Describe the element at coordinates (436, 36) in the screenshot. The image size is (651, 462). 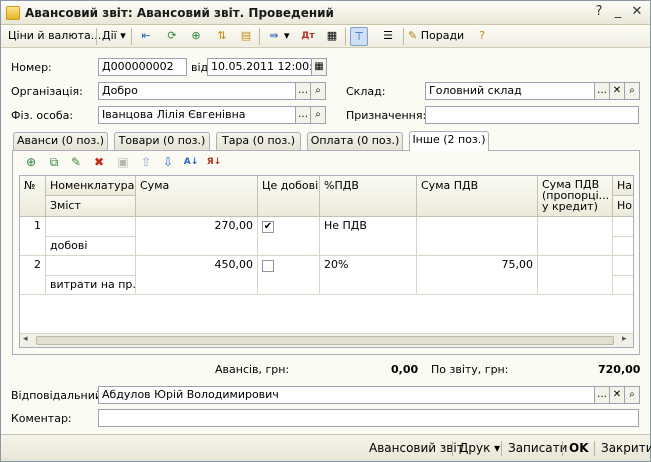
I see `tips-button: ✎ Поради` at that location.